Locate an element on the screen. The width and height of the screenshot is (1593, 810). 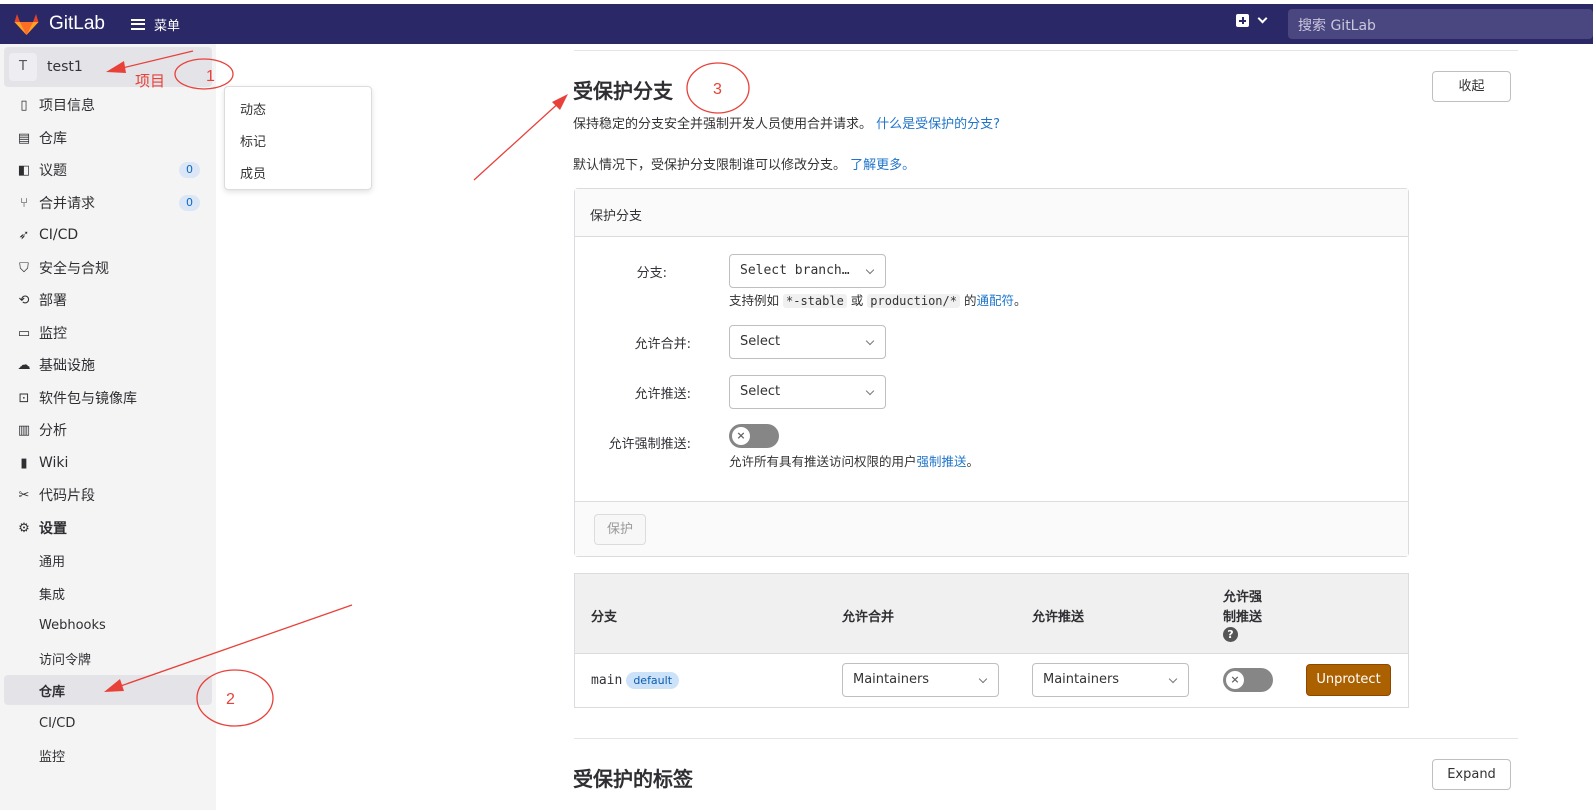
flyout-item-activity: 动态 is located at coordinates (253, 108).